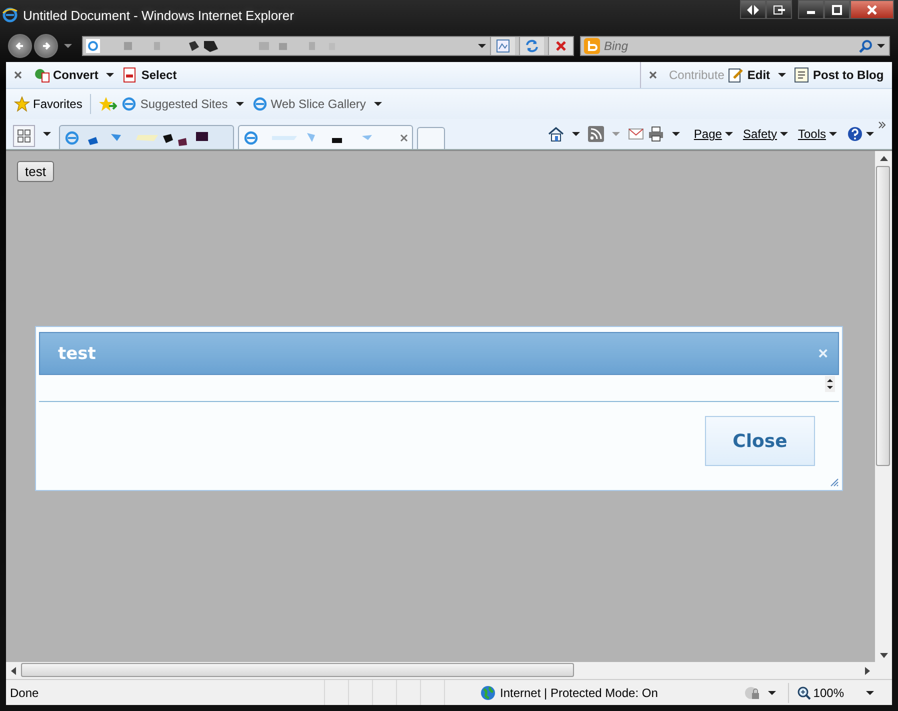 This screenshot has height=711, width=898. Describe the element at coordinates (592, 46) in the screenshot. I see `search-provider-icon` at that location.